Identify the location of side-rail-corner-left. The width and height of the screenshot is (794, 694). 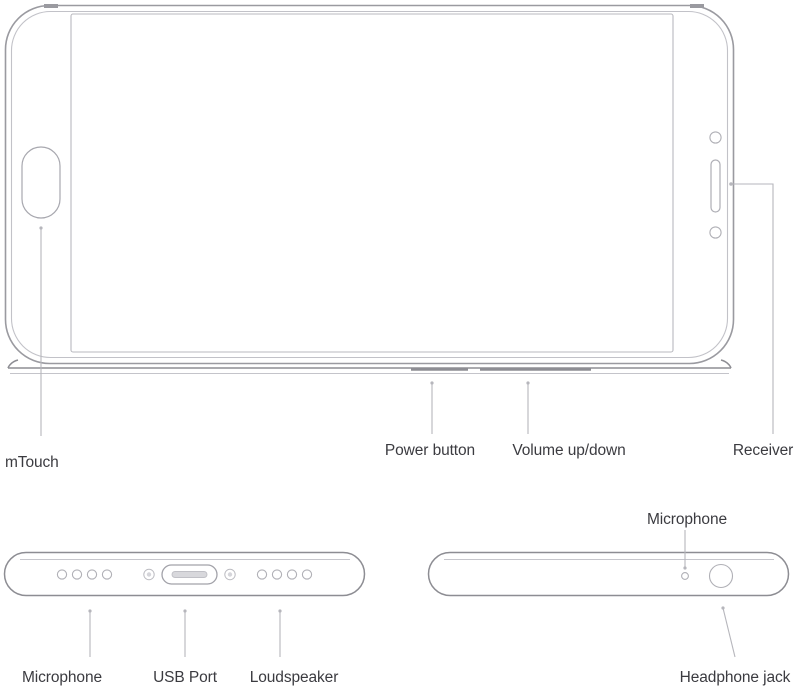
(13, 364).